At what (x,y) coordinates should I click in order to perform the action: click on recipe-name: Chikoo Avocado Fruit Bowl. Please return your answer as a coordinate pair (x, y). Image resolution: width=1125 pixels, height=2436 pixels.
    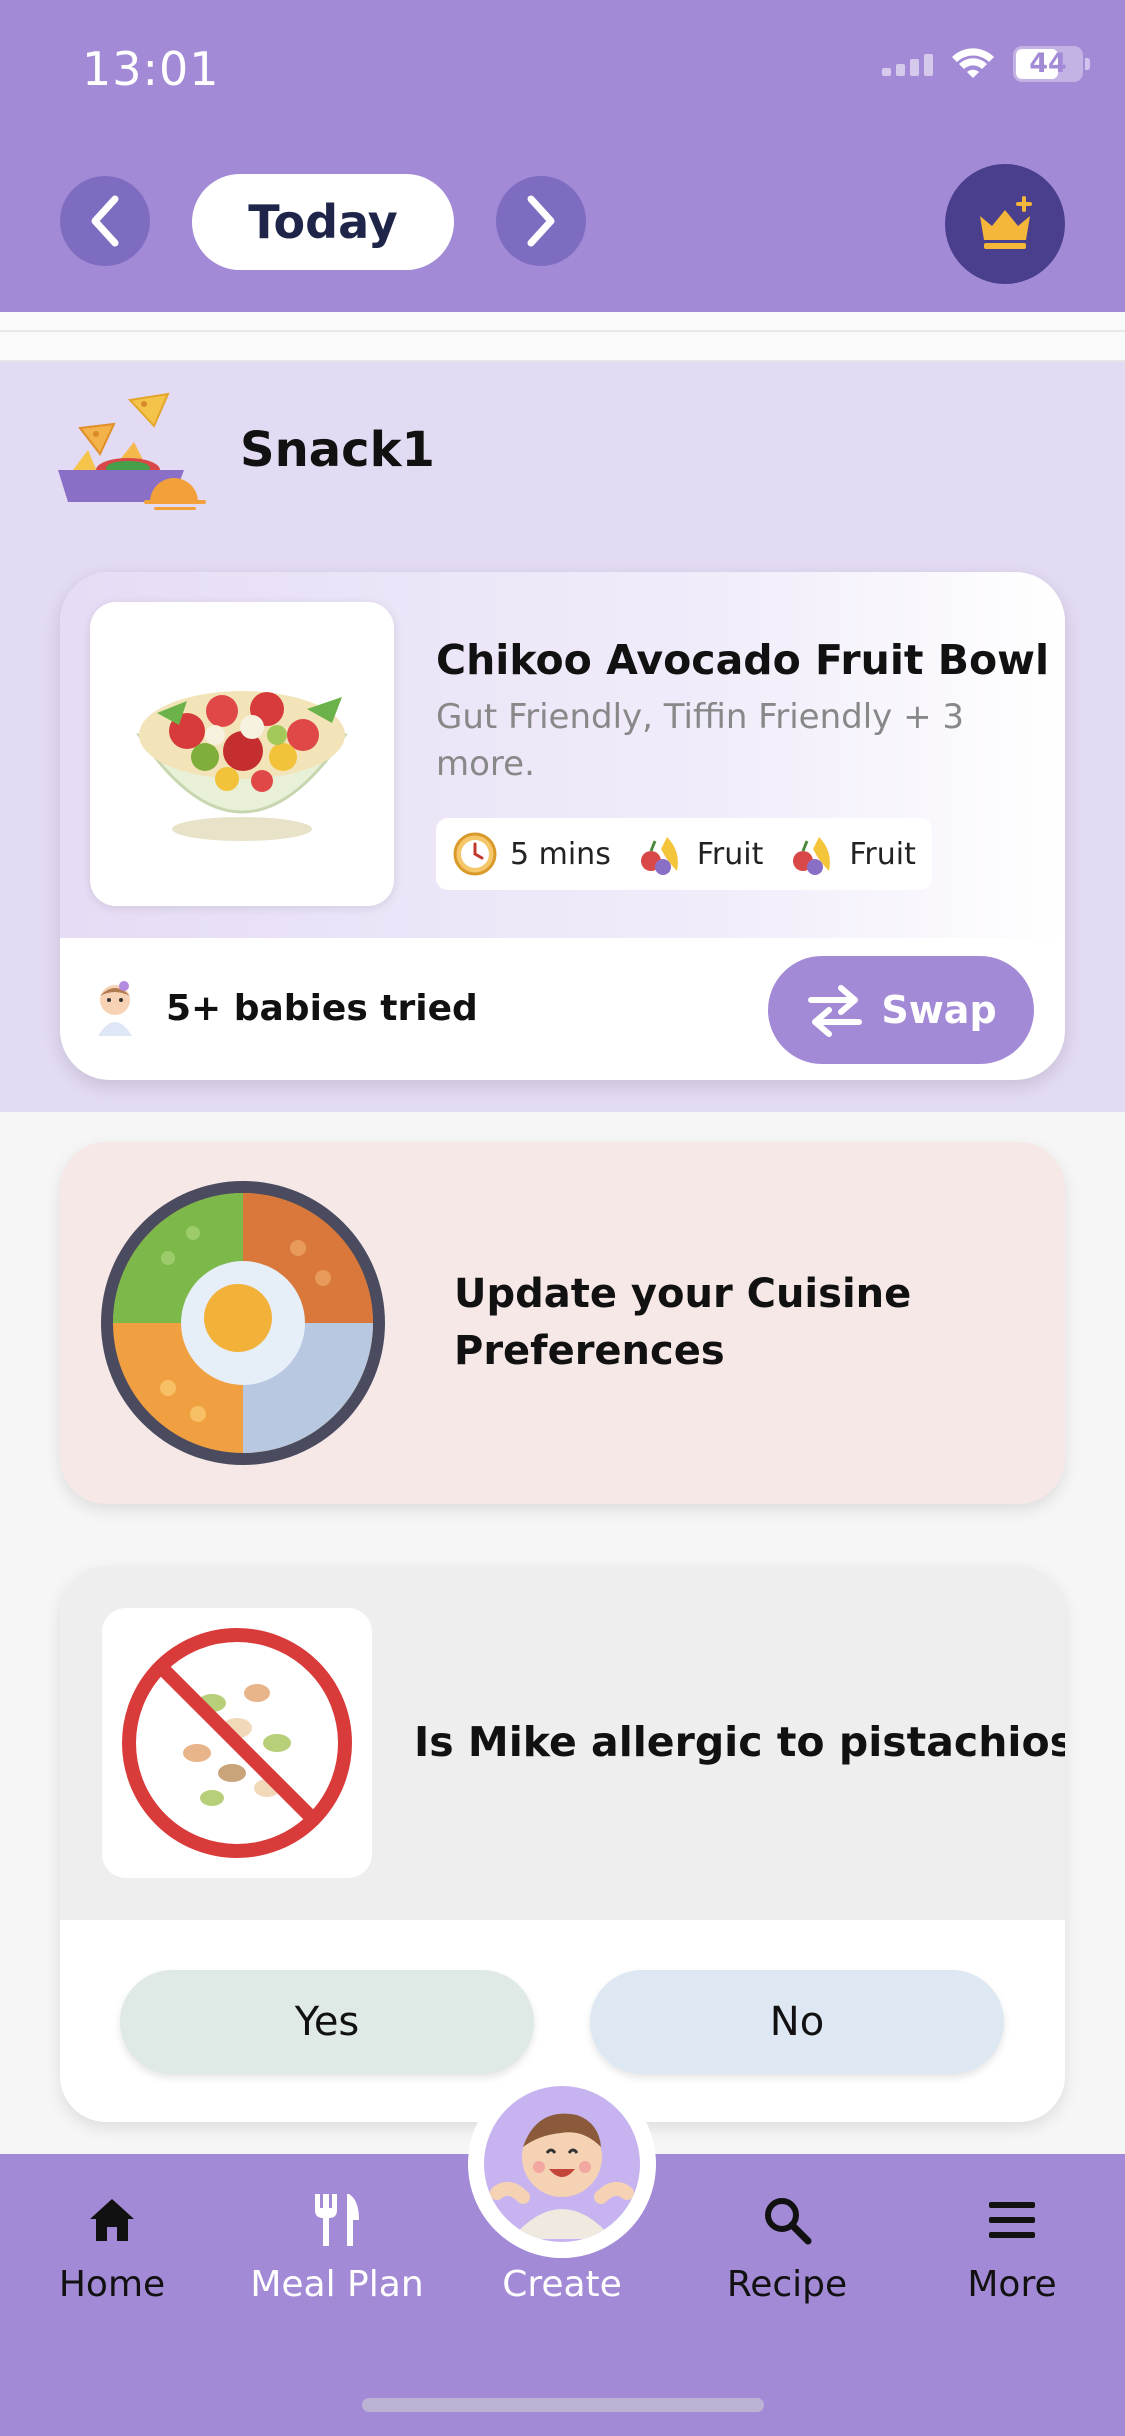
    Looking at the image, I should click on (743, 660).